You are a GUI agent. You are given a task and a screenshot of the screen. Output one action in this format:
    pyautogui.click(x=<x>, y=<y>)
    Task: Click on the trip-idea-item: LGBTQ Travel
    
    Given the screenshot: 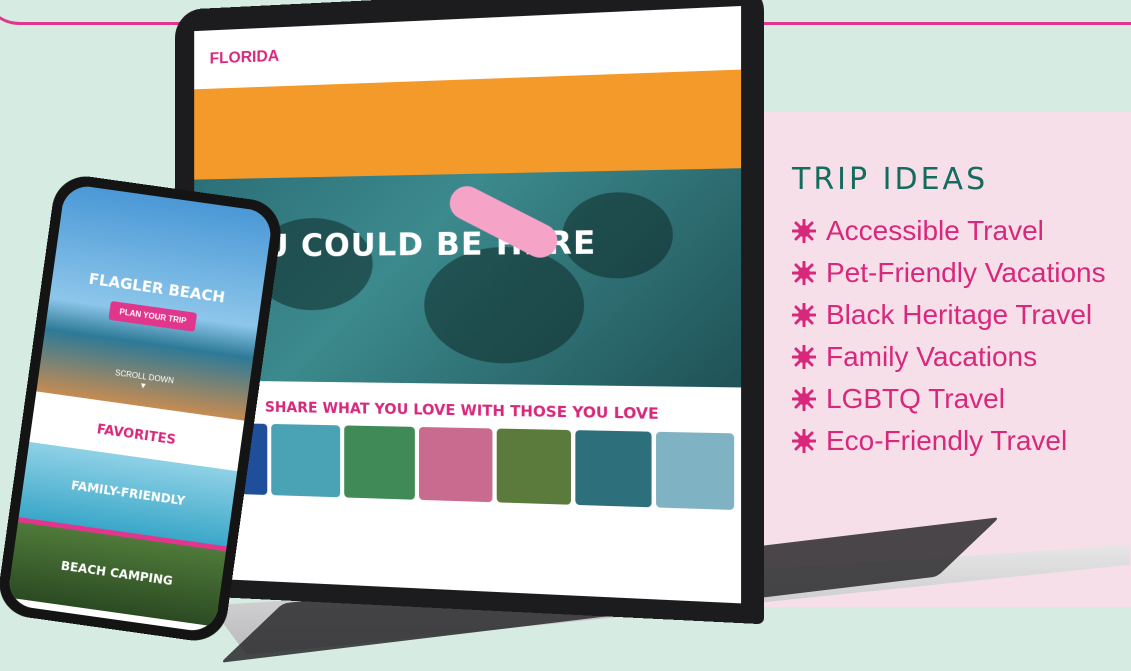 What is the action you would take?
    pyautogui.click(x=949, y=399)
    